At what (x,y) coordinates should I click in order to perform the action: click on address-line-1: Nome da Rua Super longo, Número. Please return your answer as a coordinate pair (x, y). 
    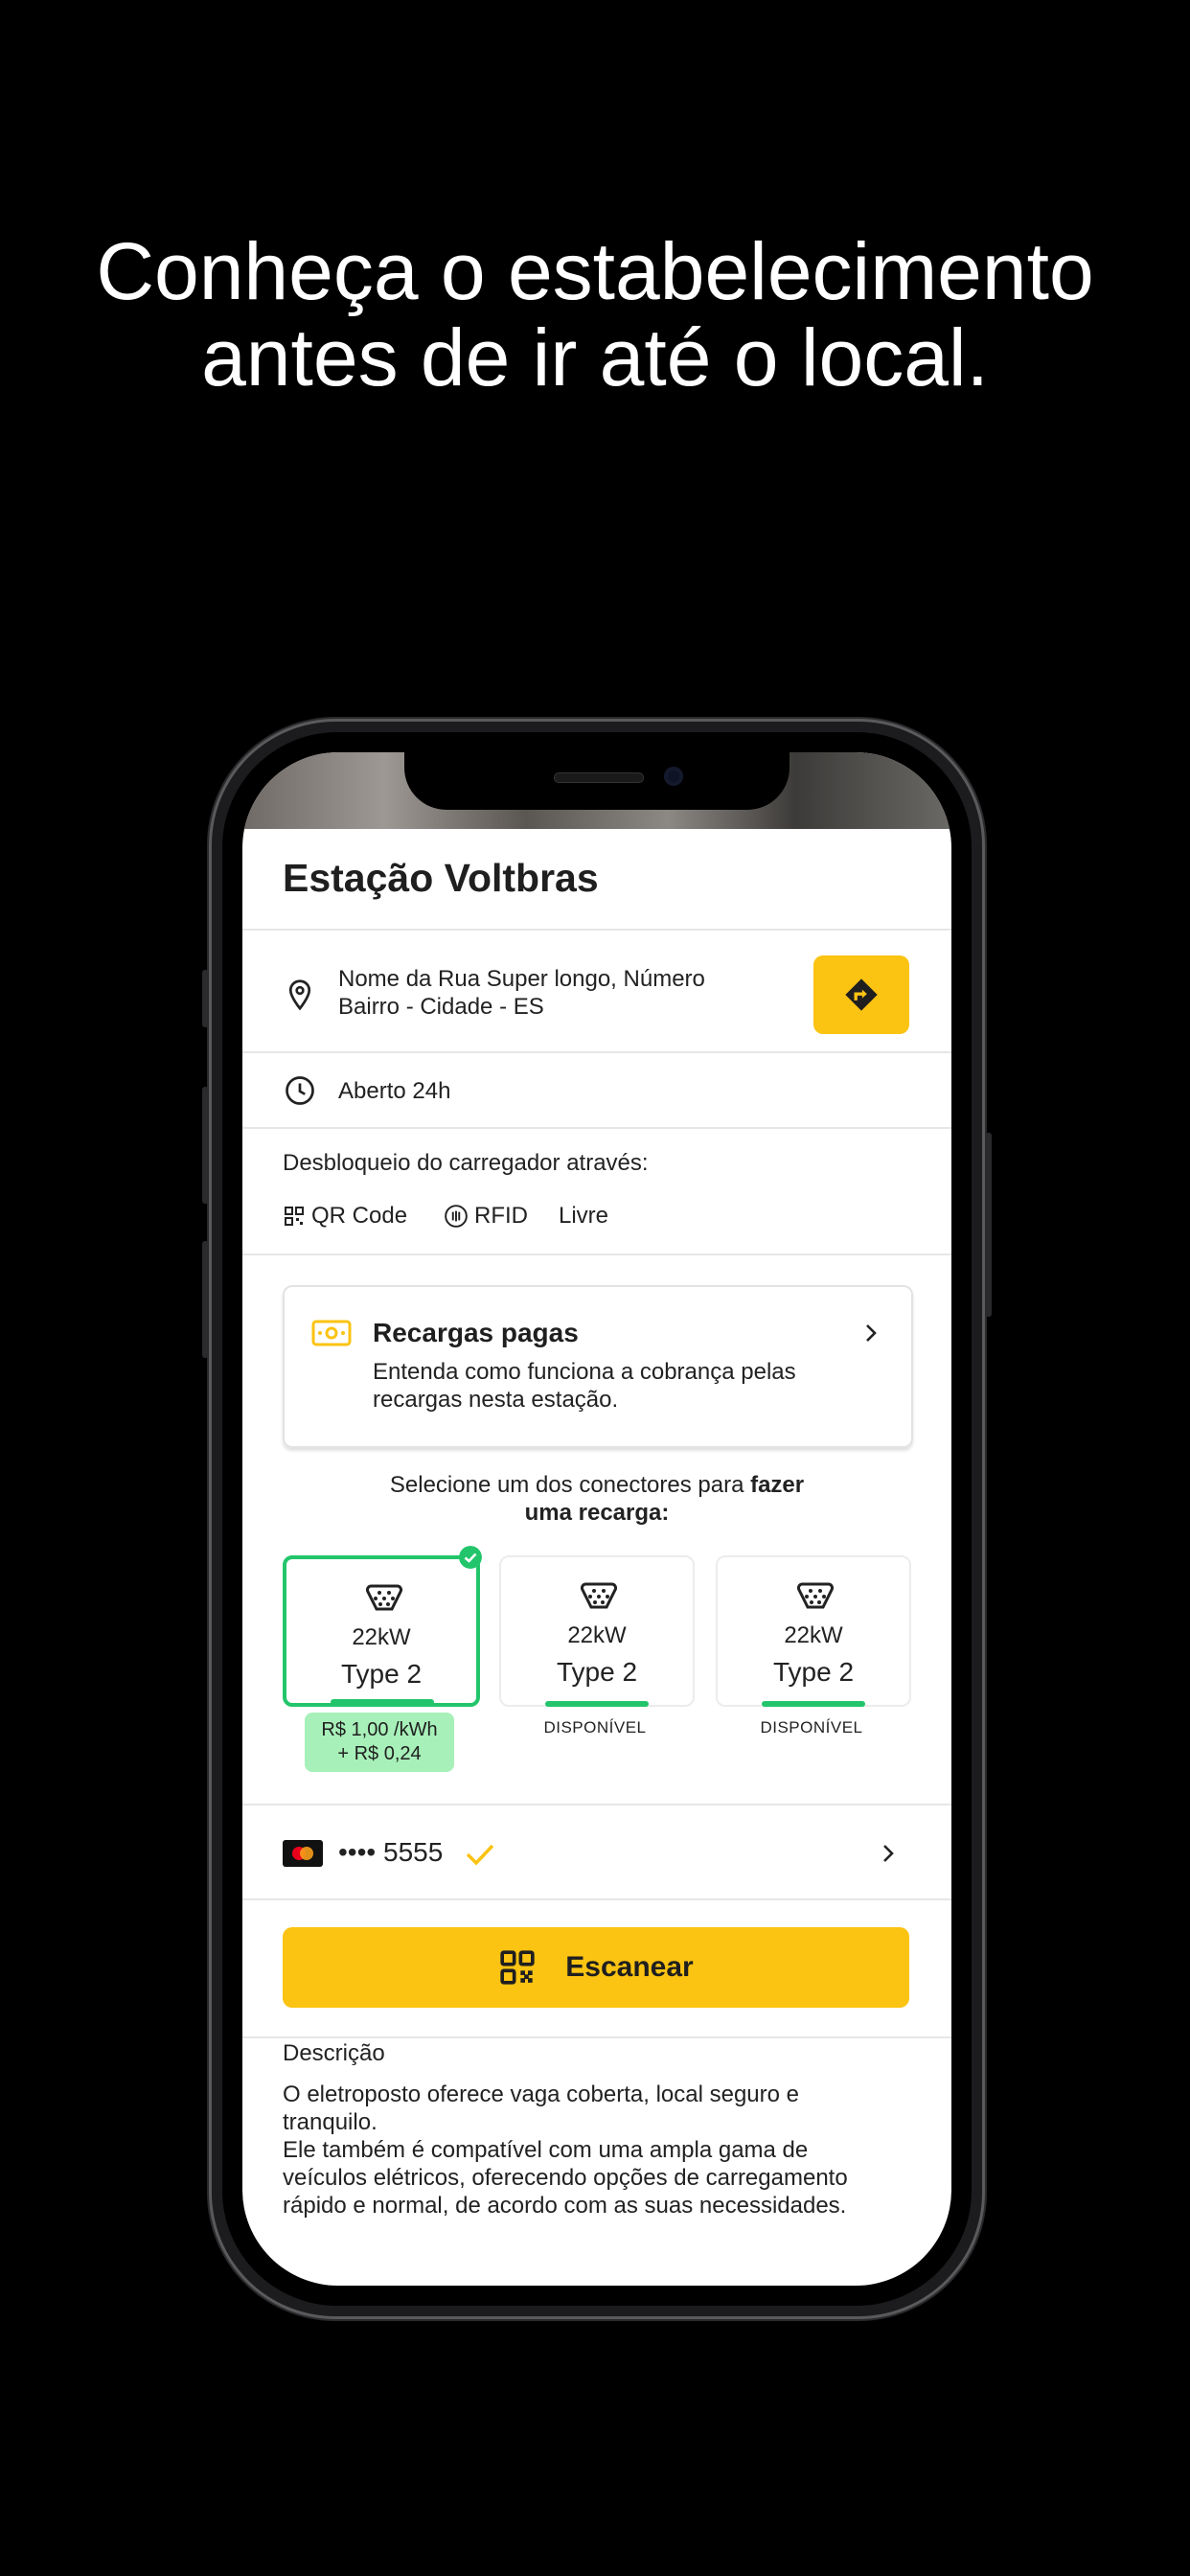
    Looking at the image, I should click on (522, 979).